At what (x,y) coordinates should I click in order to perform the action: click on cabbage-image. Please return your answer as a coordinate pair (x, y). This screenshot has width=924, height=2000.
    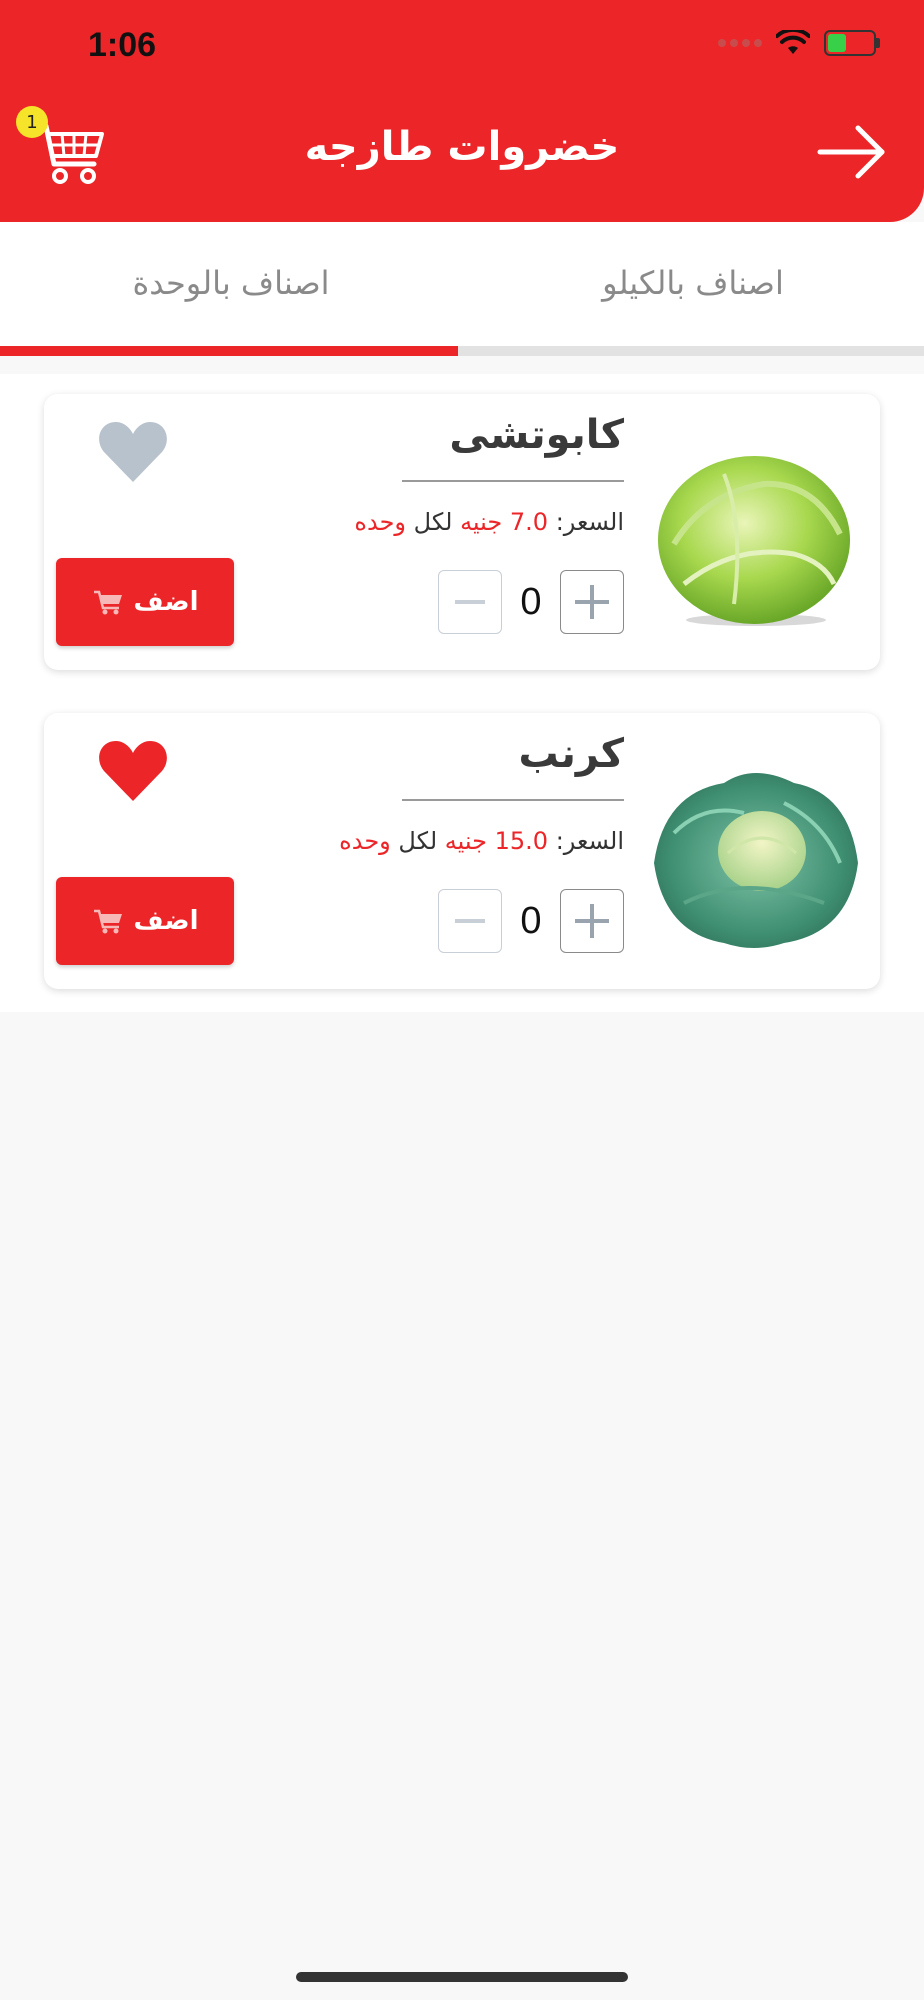
    Looking at the image, I should click on (756, 860).